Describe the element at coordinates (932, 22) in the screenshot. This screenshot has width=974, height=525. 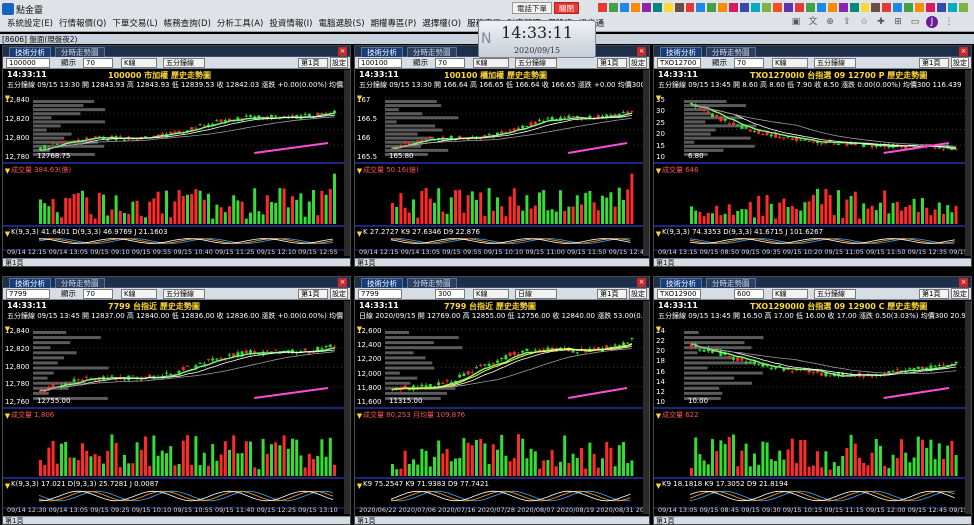
I see `avatar: J` at that location.